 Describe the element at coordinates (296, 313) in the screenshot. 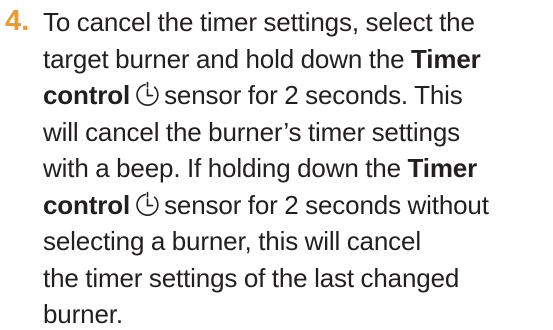

I see `text-line-9: burner.` at that location.